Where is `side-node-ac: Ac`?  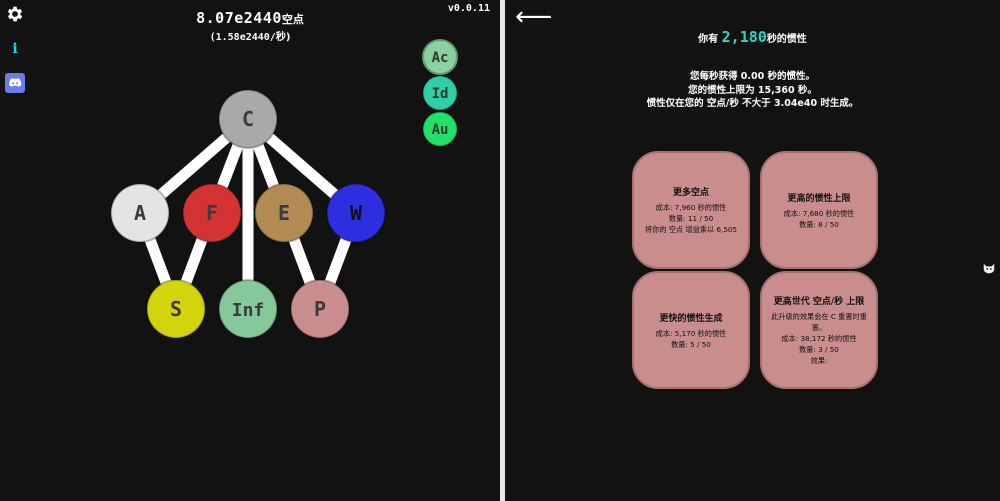 side-node-ac: Ac is located at coordinates (440, 57).